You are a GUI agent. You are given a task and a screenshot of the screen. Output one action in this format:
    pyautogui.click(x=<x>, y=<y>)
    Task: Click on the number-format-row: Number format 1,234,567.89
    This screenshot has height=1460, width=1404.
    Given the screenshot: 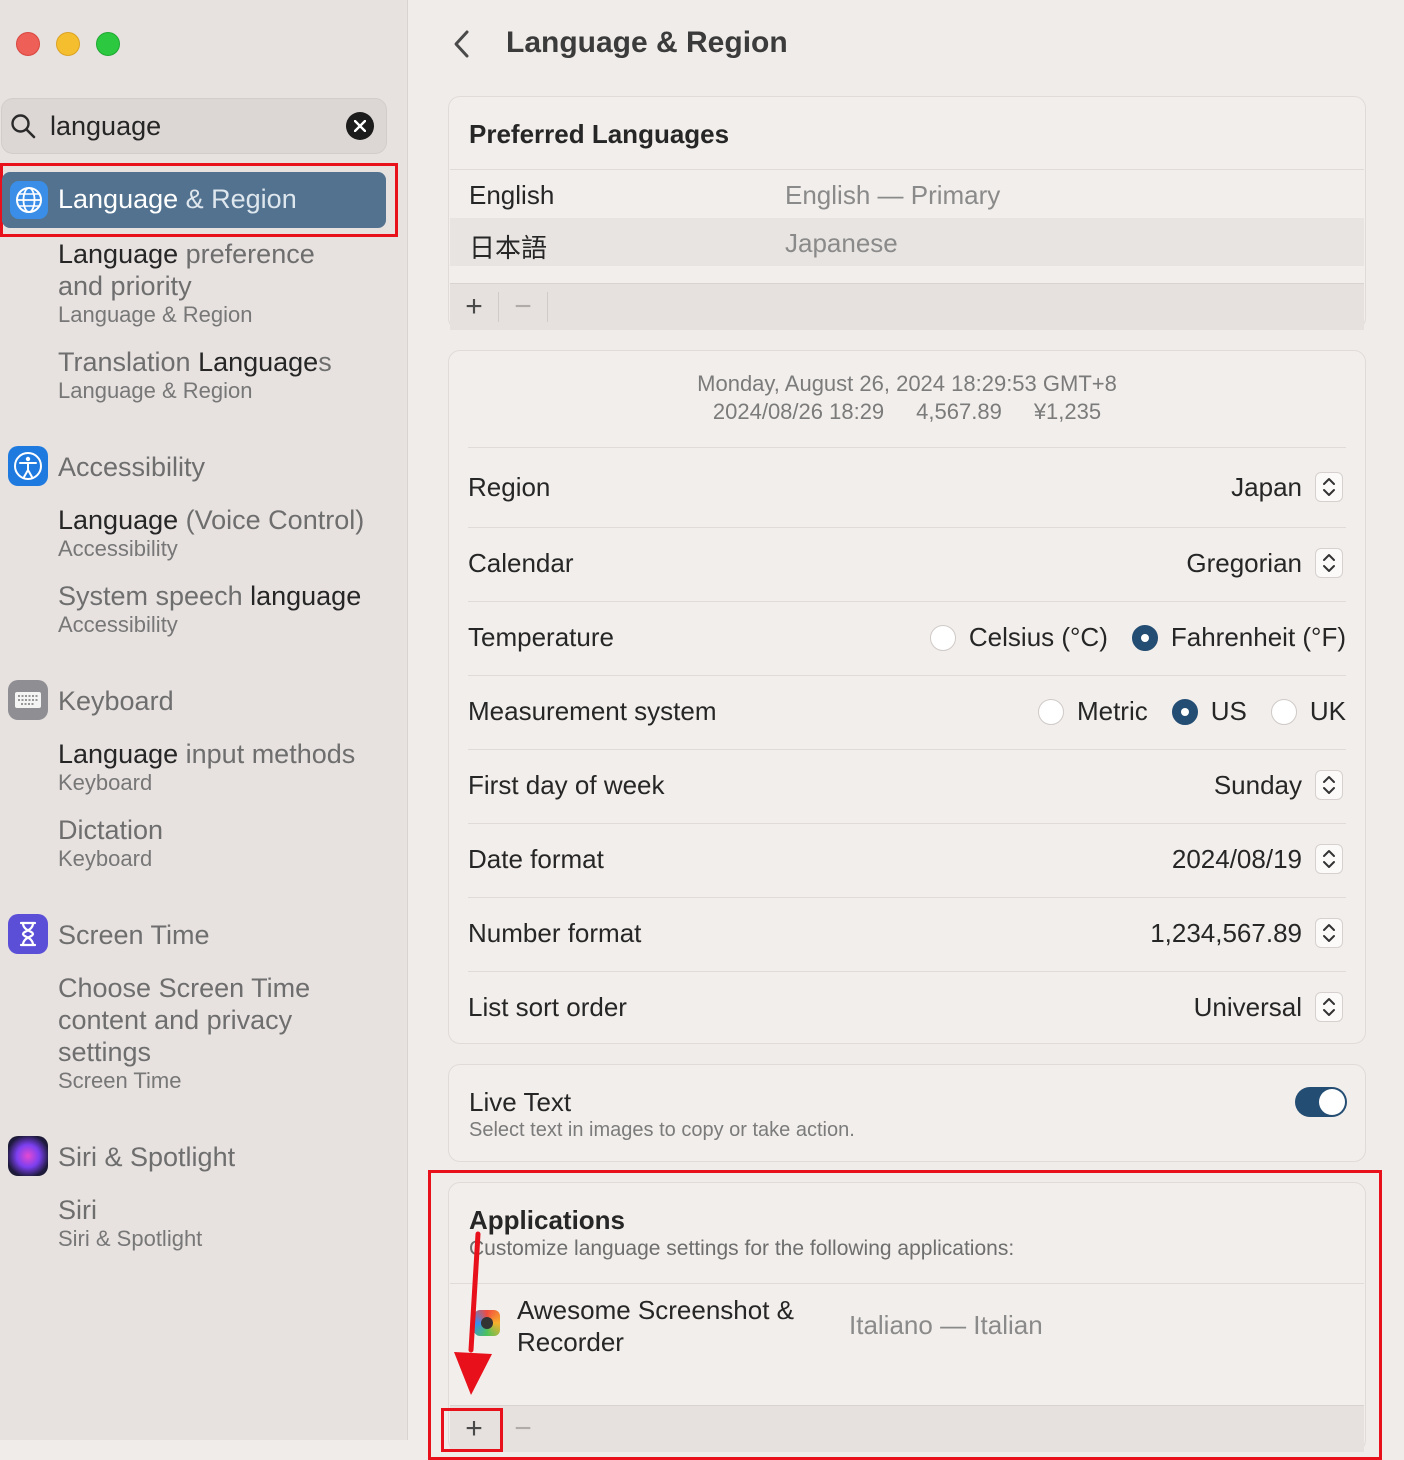 What is the action you would take?
    pyautogui.click(x=907, y=934)
    